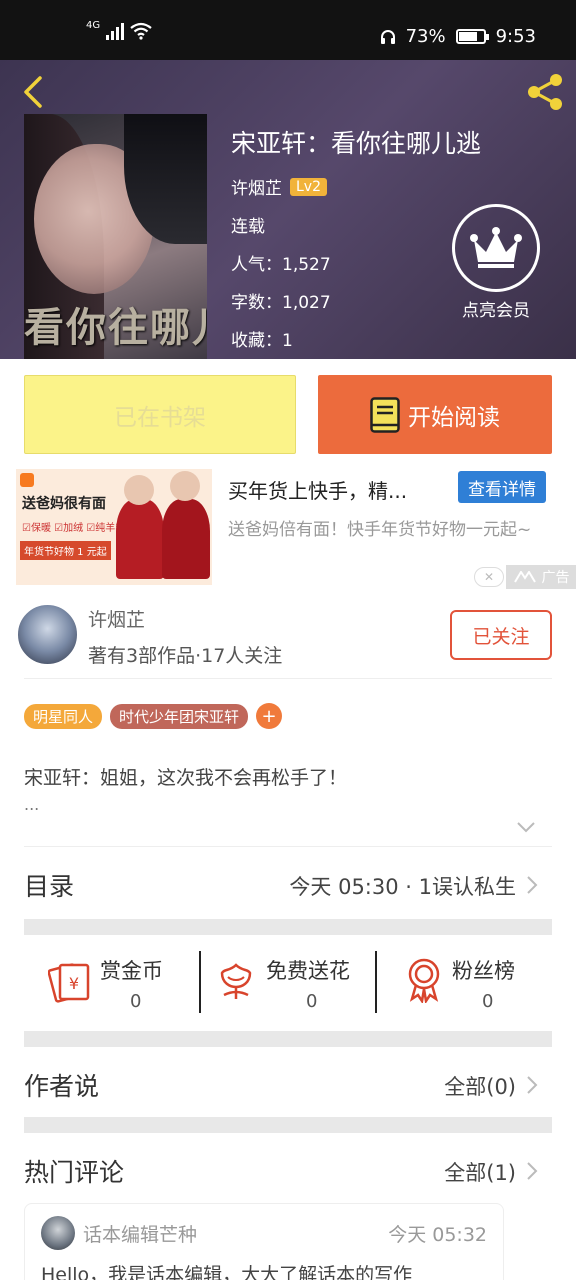  What do you see at coordinates (93, 25) in the screenshot?
I see `network-type: 4G` at bounding box center [93, 25].